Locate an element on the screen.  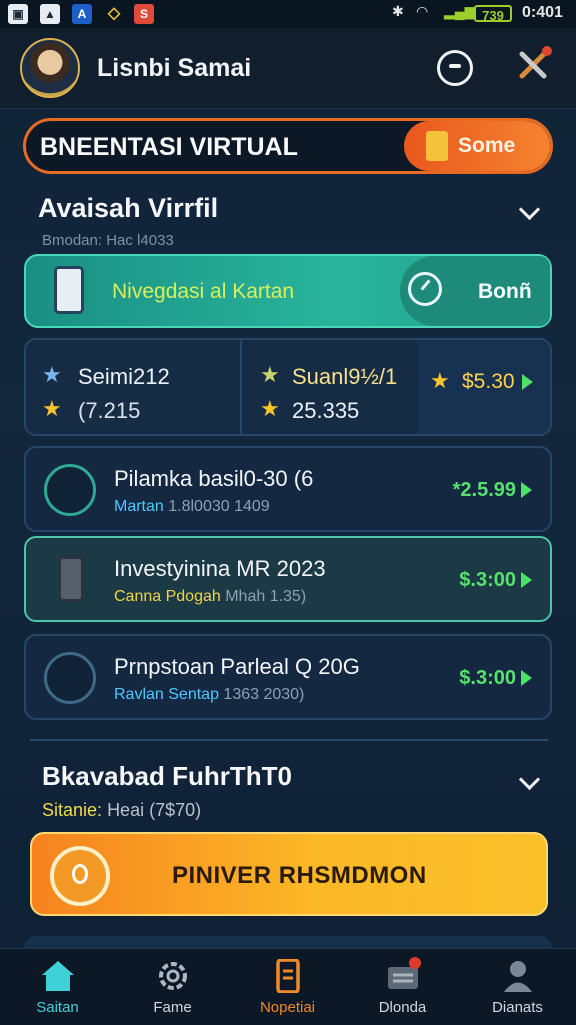
hero-banner: BNEENTASI VIRTUAL Some is located at coordinates (288, 146).